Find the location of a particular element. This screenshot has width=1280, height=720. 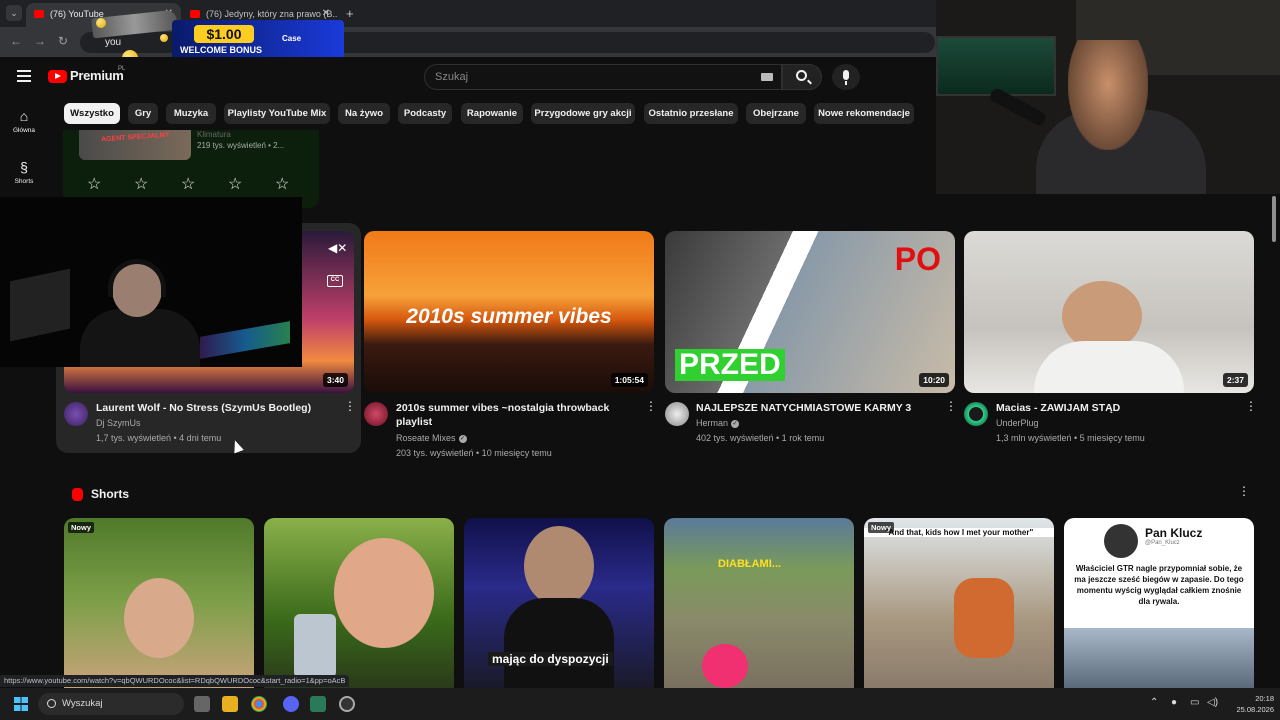

discord-icon is located at coordinates (291, 704).